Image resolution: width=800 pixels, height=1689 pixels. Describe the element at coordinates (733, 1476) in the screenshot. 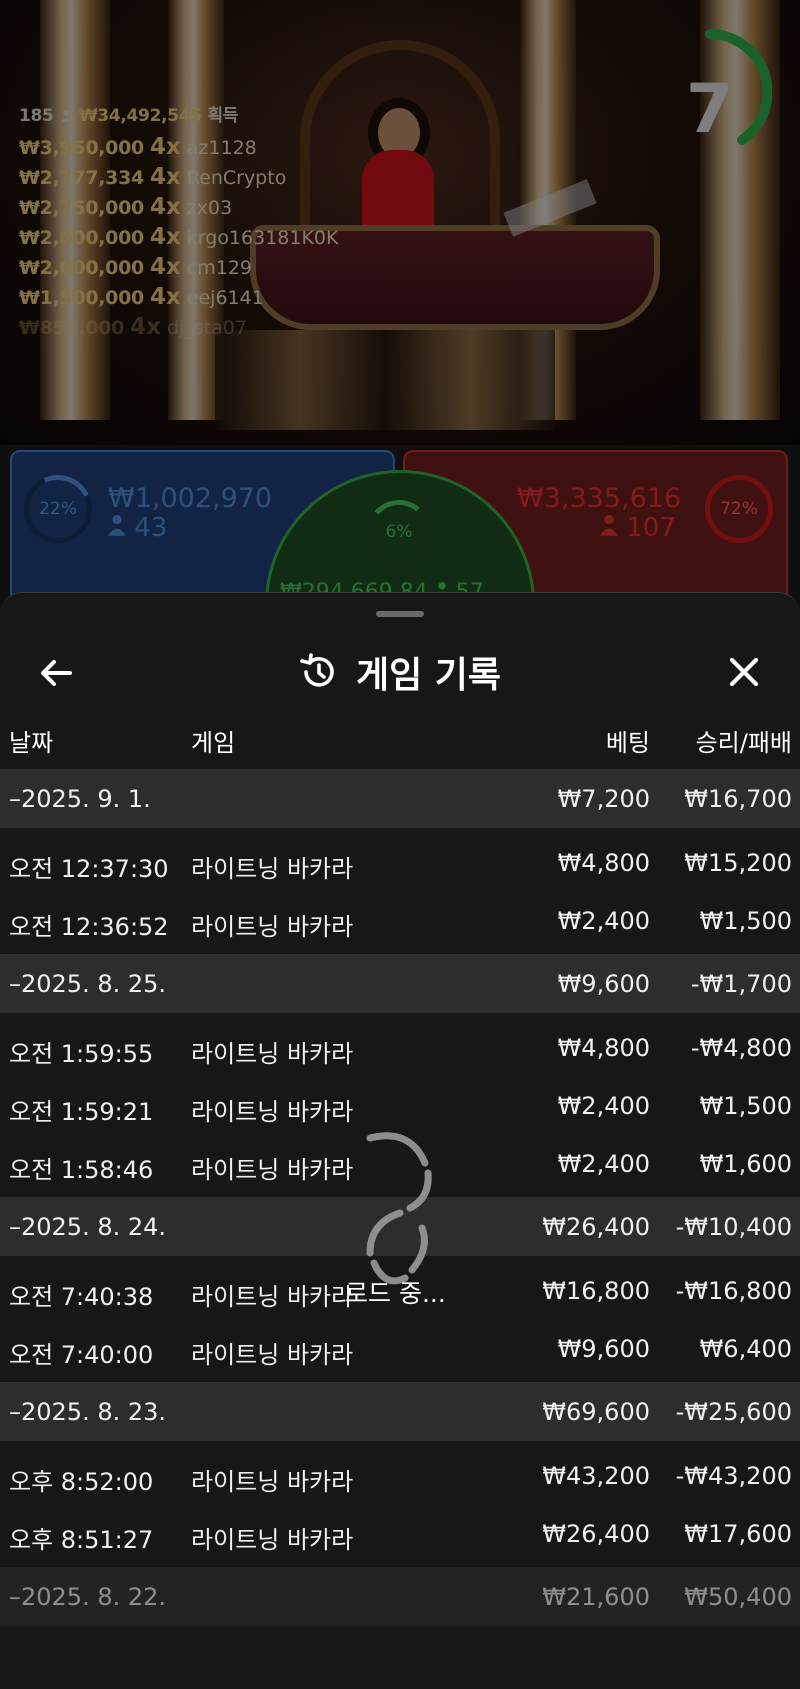

I see `row-win-loss: -₩43,200` at that location.